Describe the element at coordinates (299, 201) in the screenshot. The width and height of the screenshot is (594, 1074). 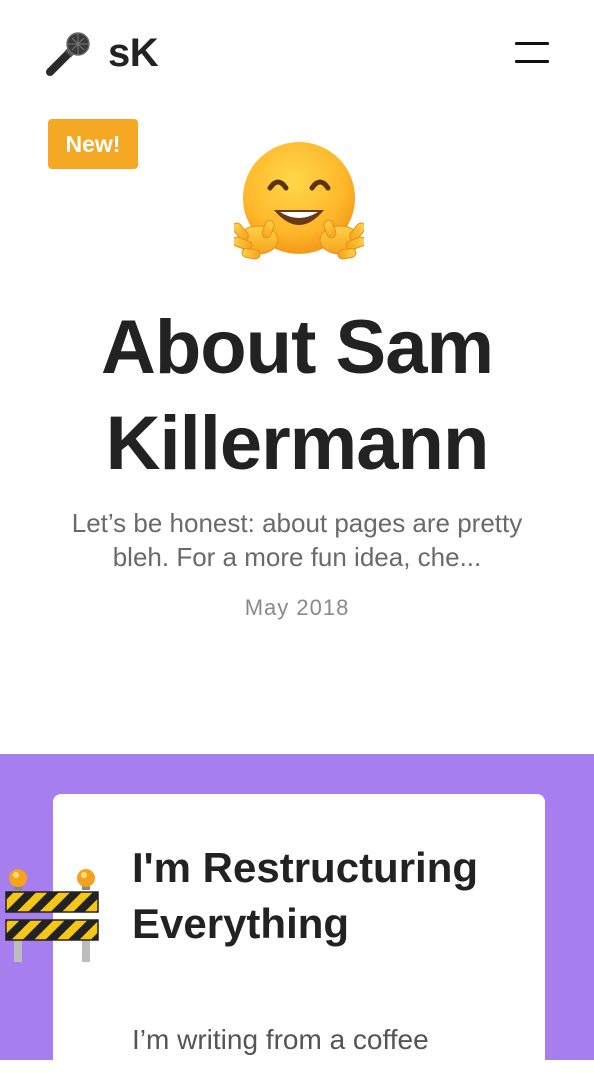
I see `hugging-face-icon` at that location.